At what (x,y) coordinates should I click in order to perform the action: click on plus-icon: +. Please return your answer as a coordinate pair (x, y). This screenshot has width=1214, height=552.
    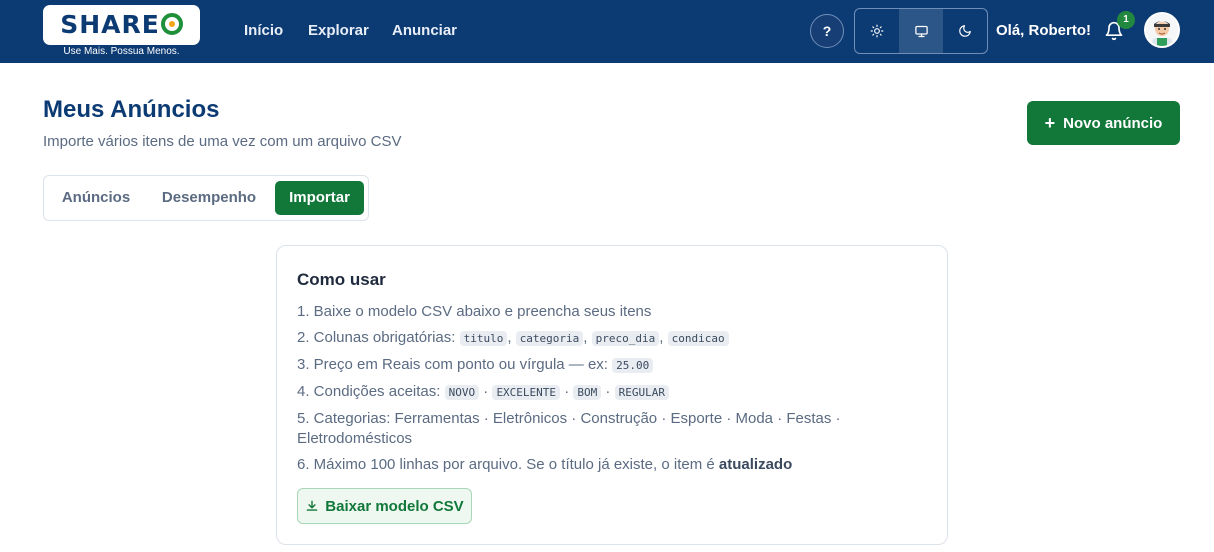
    Looking at the image, I should click on (1050, 123).